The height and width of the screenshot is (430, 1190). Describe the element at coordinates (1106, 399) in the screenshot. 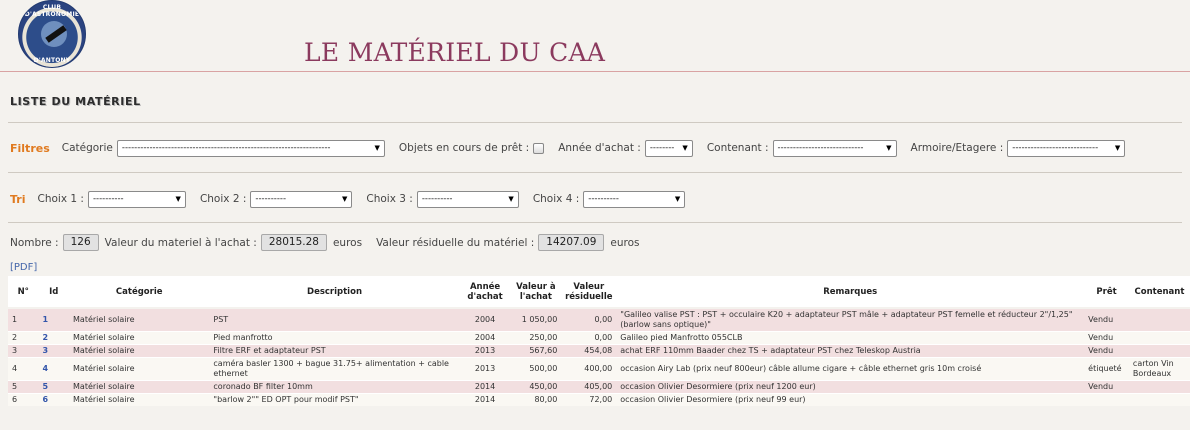

I see `cell-pret` at that location.